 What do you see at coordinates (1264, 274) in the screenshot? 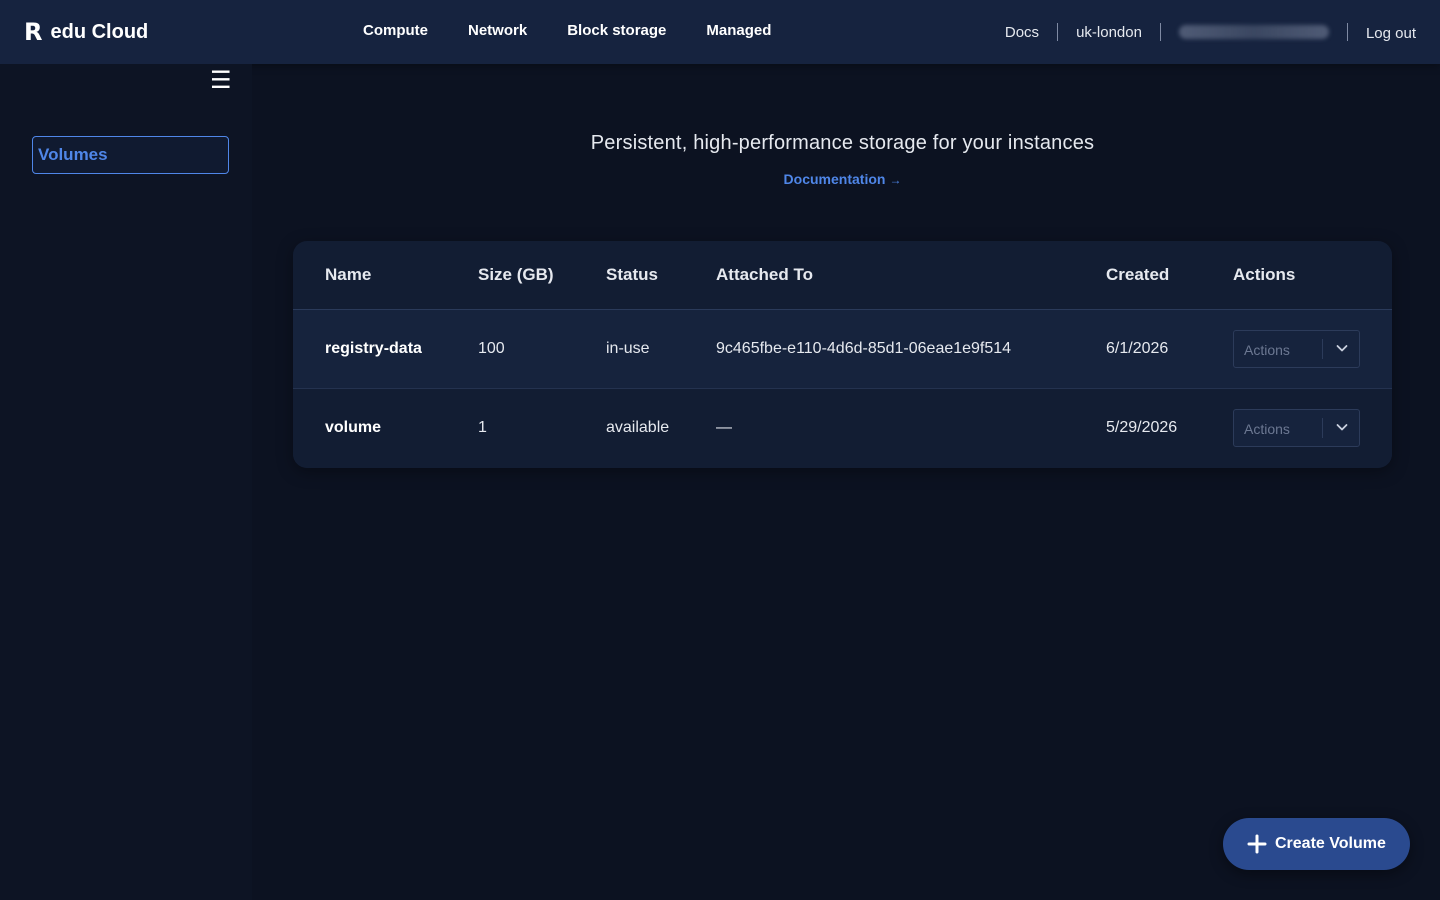
I see `column-header-actions: Actions` at bounding box center [1264, 274].